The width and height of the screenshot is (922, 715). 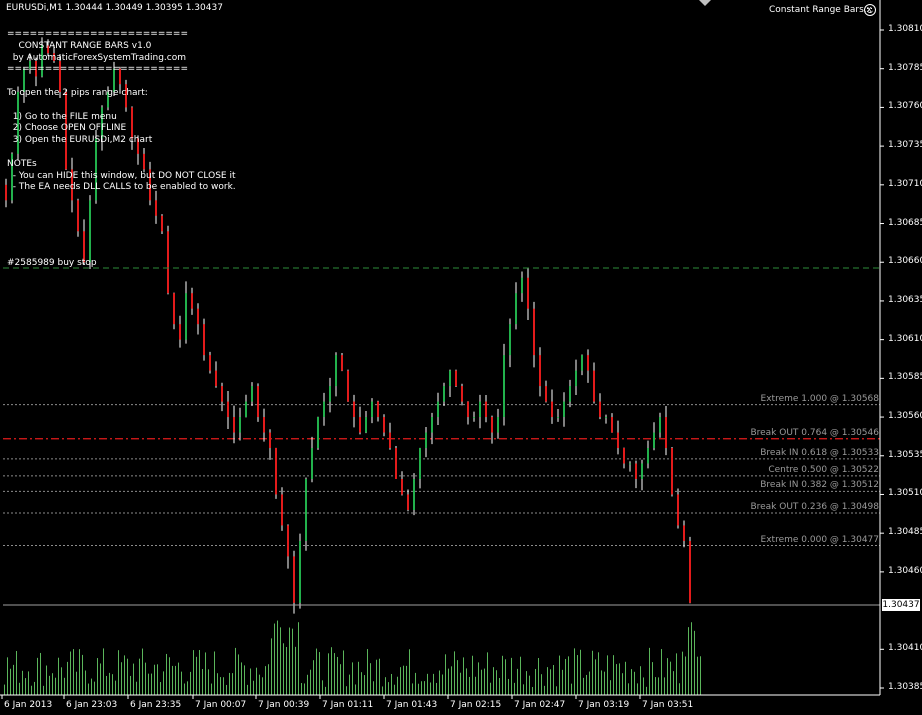 What do you see at coordinates (870, 10) in the screenshot?
I see `expert-advisor-smiley-icon` at bounding box center [870, 10].